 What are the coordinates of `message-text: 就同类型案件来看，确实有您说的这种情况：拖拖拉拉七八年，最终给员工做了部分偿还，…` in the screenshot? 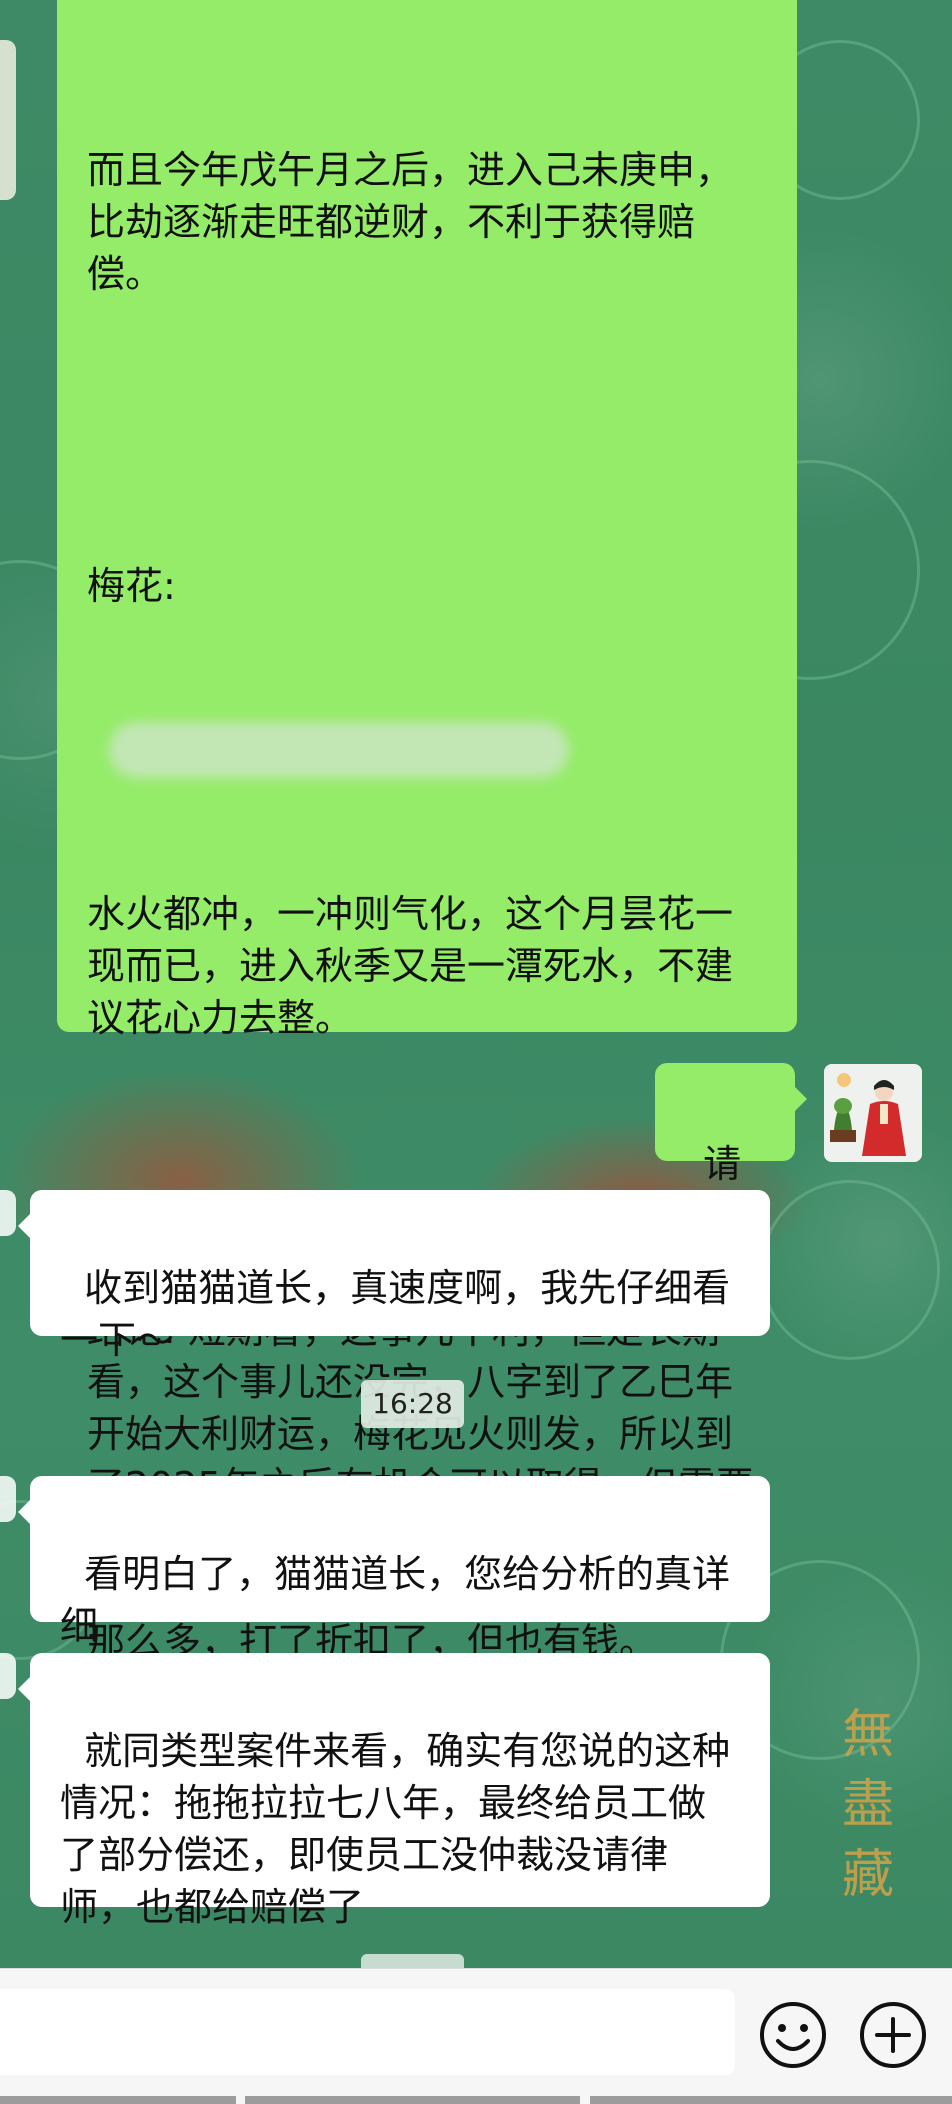 It's located at (395, 1829).